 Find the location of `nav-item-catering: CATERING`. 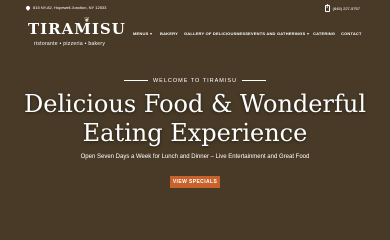

nav-item-catering: CATERING is located at coordinates (324, 33).